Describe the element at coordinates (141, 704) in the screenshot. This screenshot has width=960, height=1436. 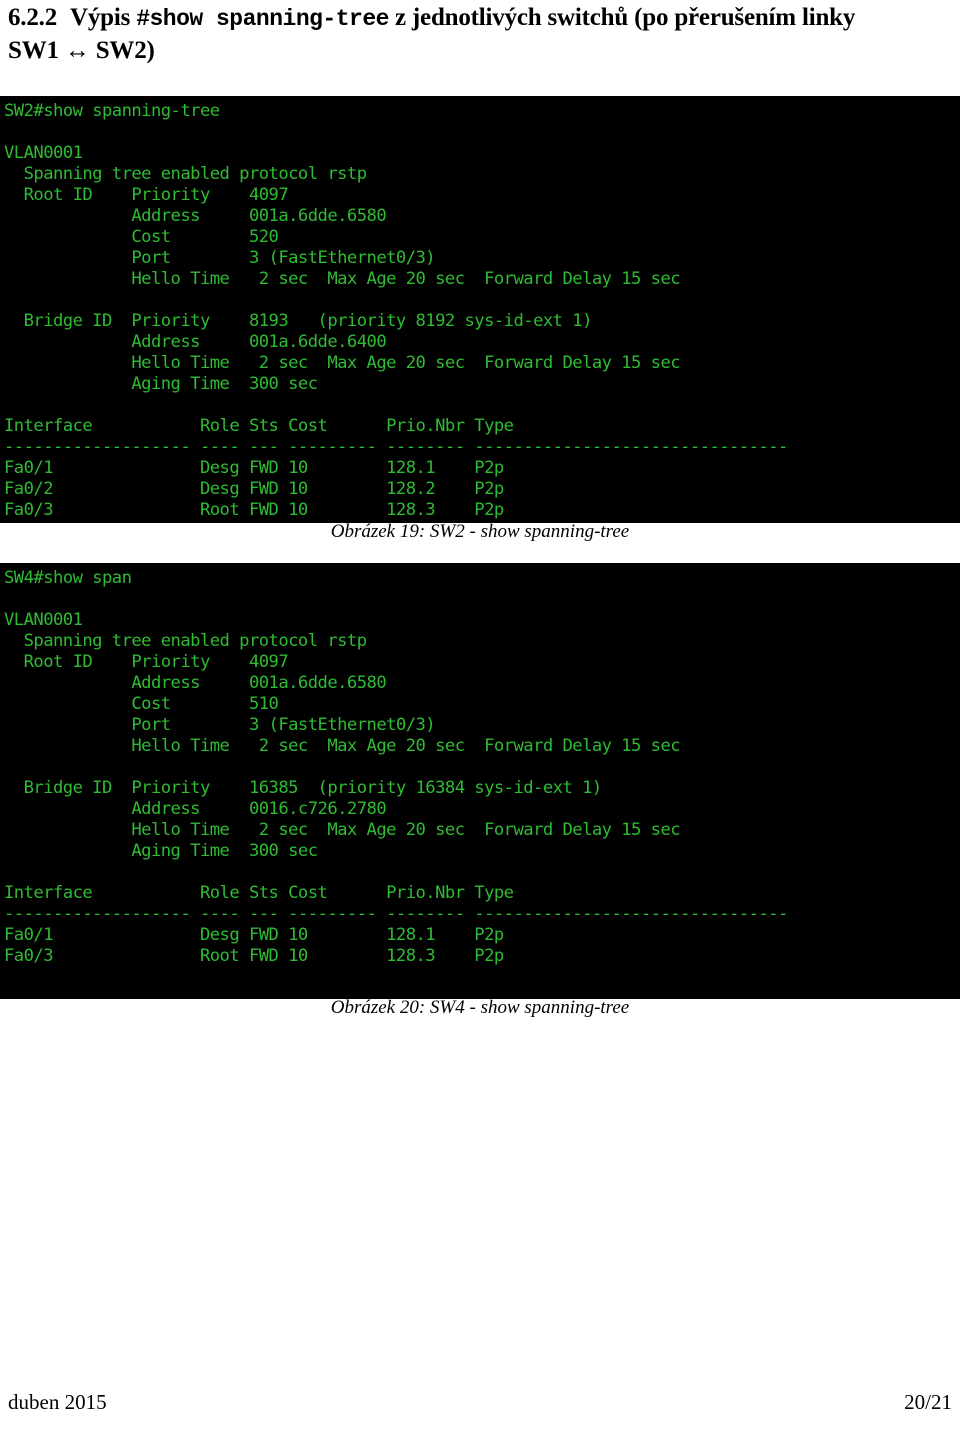
I see `terminal-line: Cost 510` at that location.